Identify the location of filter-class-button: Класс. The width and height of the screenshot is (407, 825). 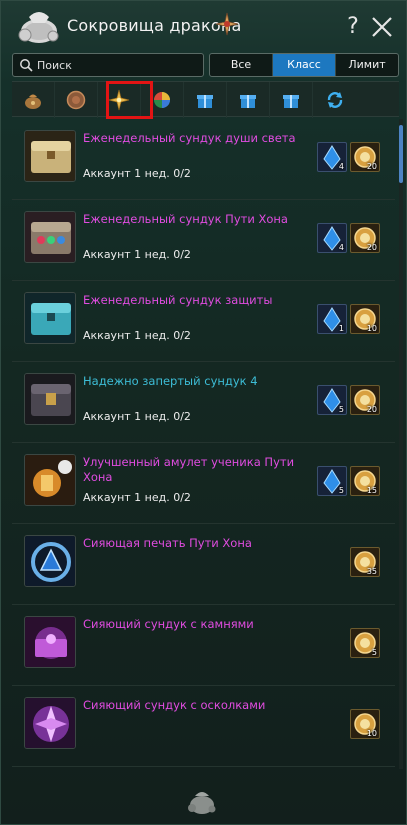
(304, 65).